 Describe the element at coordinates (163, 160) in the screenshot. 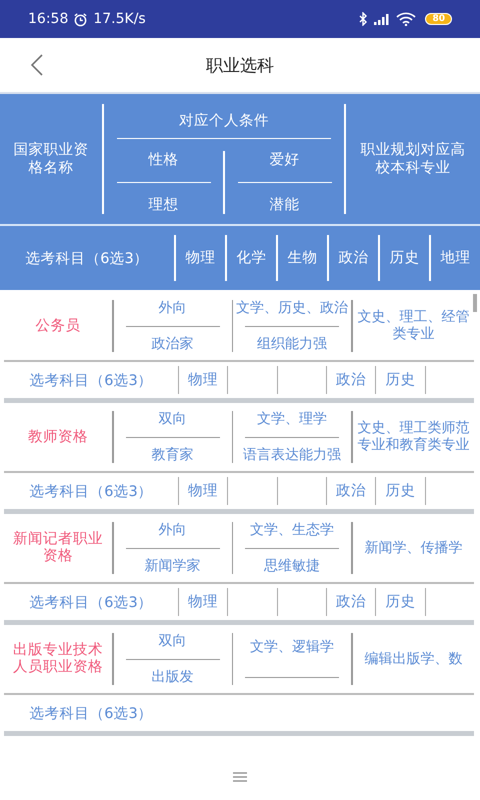

I see `column-heading: 性格` at that location.